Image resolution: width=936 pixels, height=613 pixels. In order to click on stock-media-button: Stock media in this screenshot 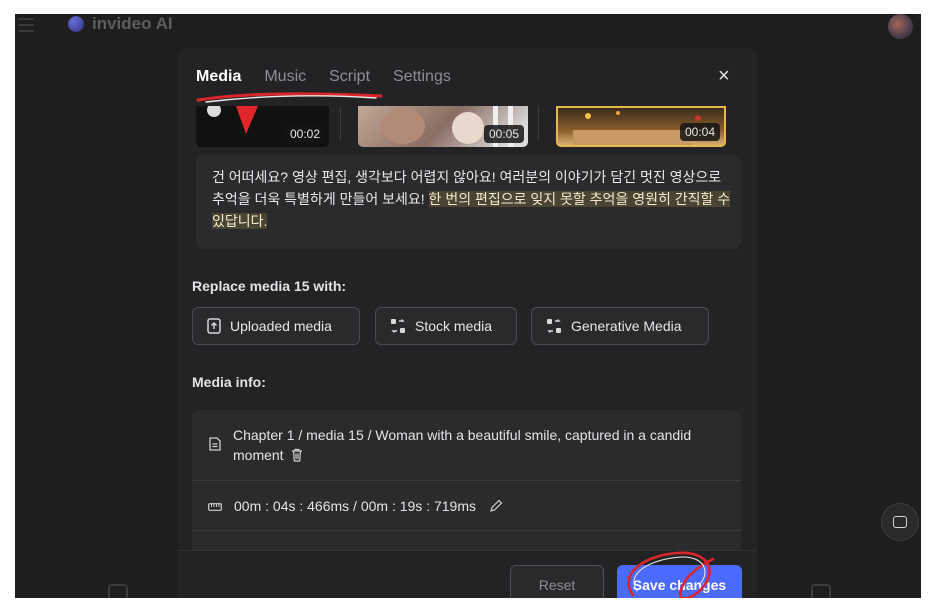, I will do `click(446, 326)`.